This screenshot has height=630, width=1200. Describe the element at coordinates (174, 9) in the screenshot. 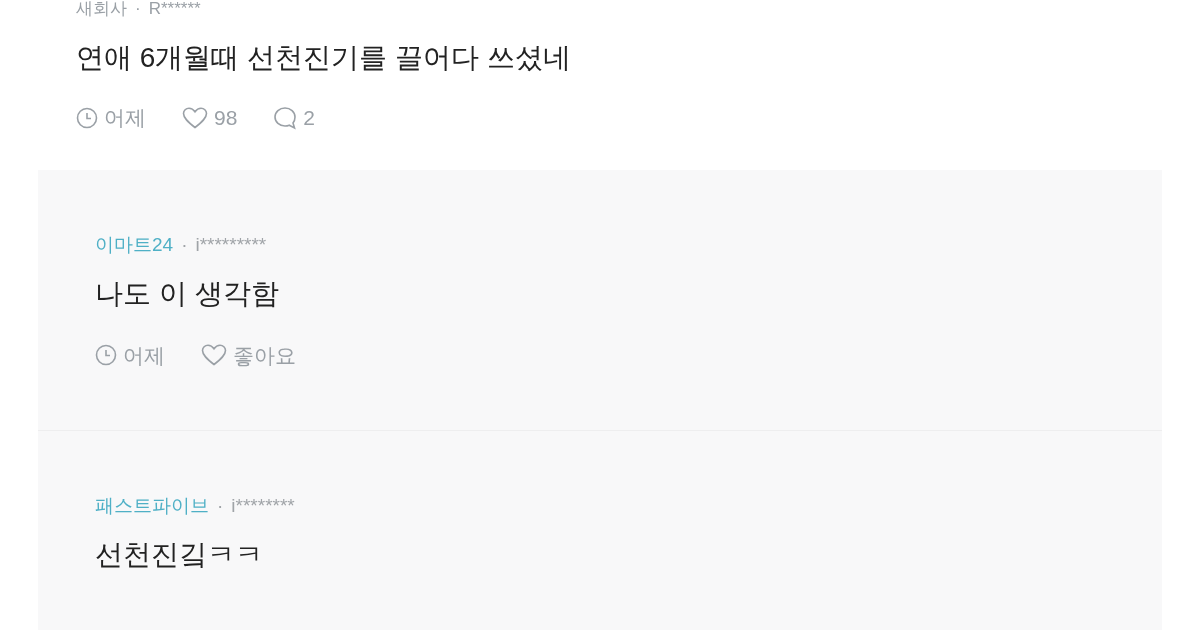

I see `username: R******` at that location.